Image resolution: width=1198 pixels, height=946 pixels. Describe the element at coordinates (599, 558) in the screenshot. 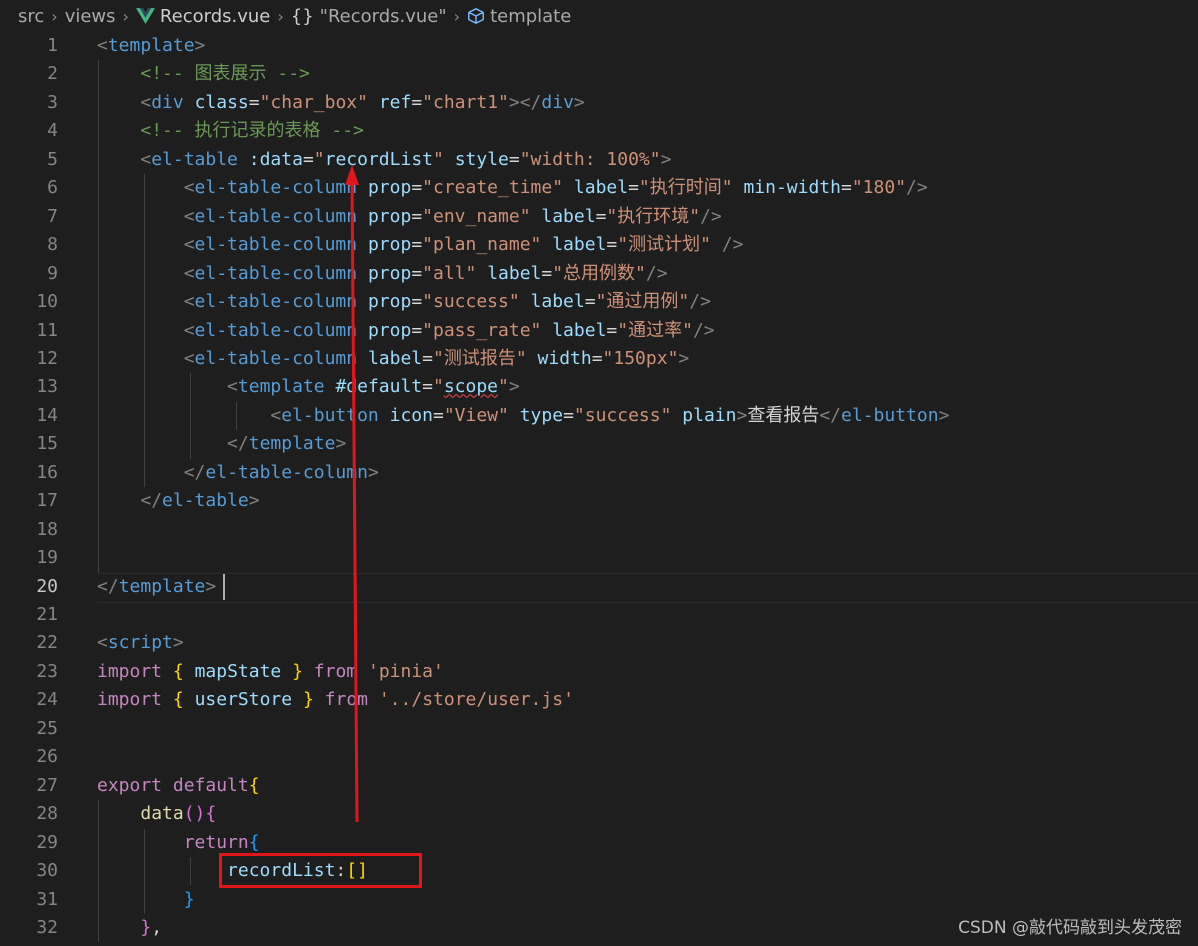

I see `code-line: 19` at that location.